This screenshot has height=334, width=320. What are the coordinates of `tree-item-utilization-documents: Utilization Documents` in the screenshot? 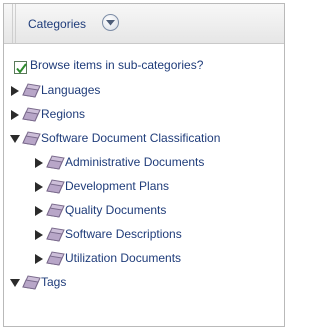 It's located at (123, 258).